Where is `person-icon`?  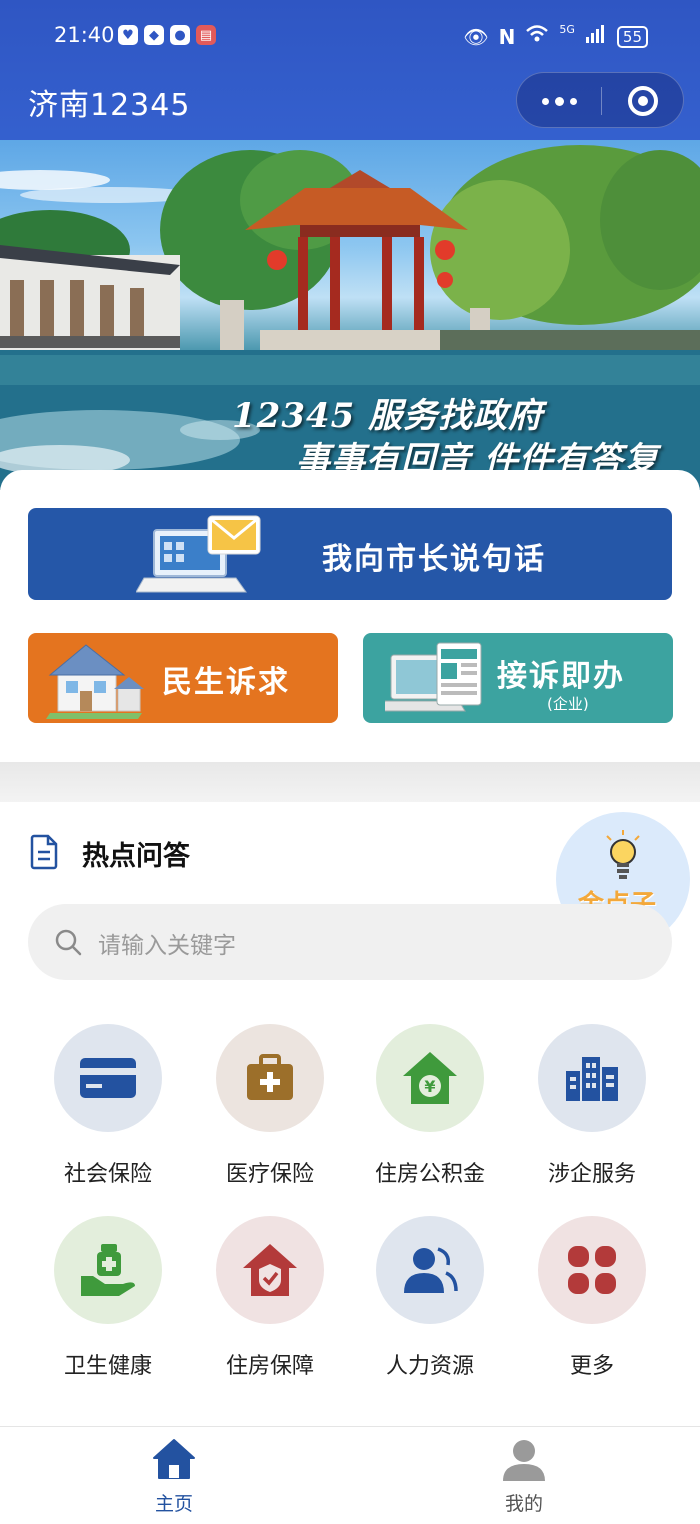
person-icon is located at coordinates (431, 1270).